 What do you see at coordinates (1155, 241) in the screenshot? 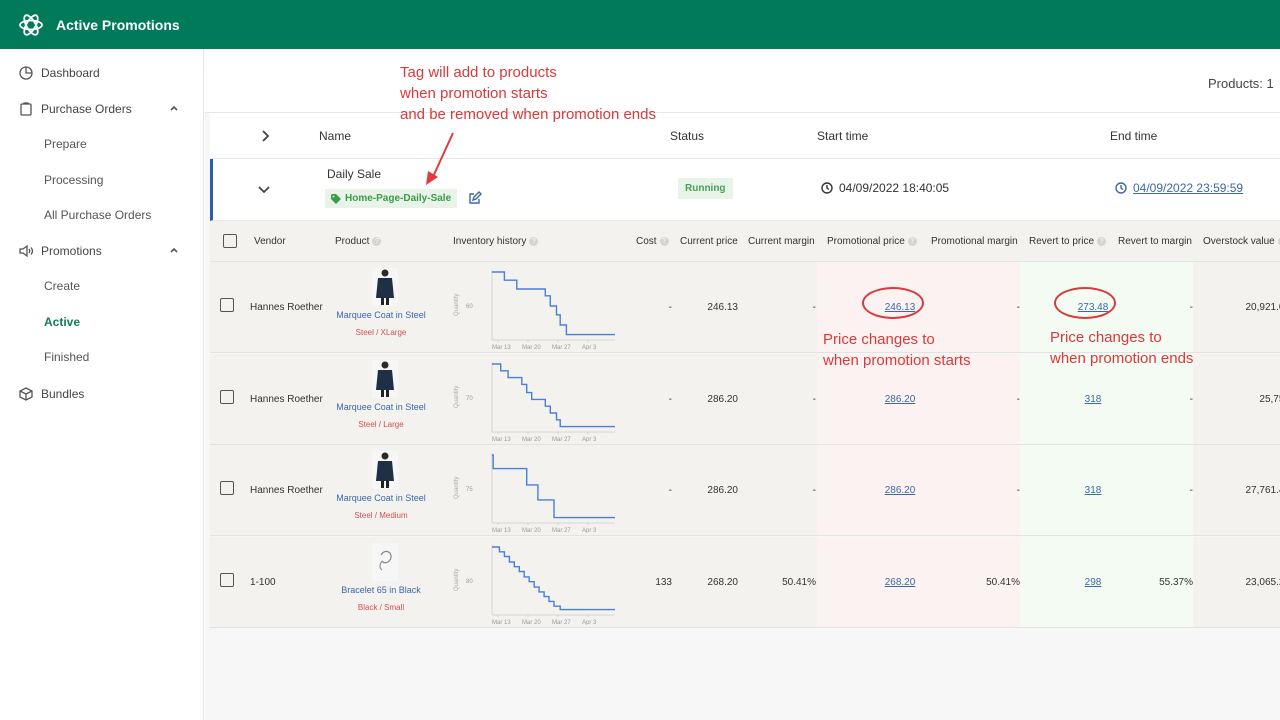
I see `header-revert-margin: Revert to margin` at bounding box center [1155, 241].